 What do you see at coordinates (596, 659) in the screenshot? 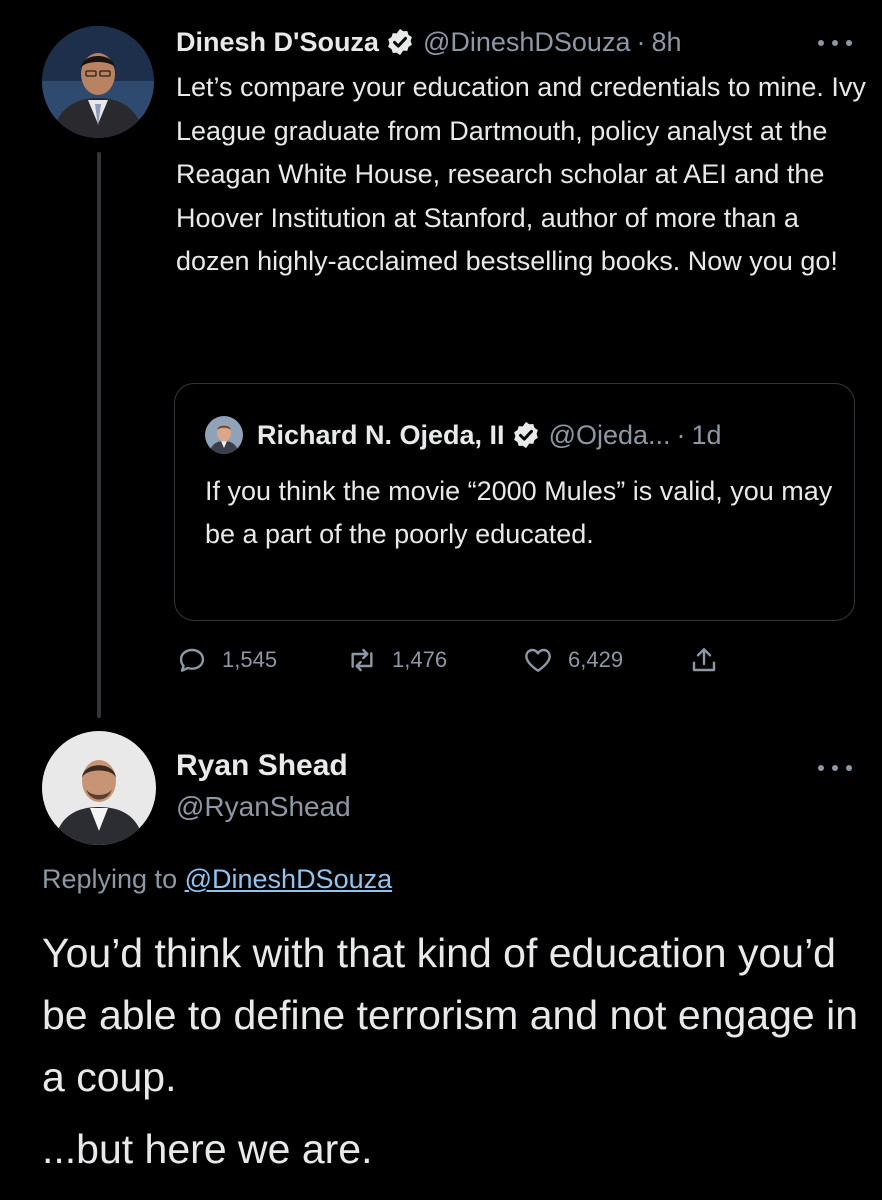
I see `like-count: 6,429` at bounding box center [596, 659].